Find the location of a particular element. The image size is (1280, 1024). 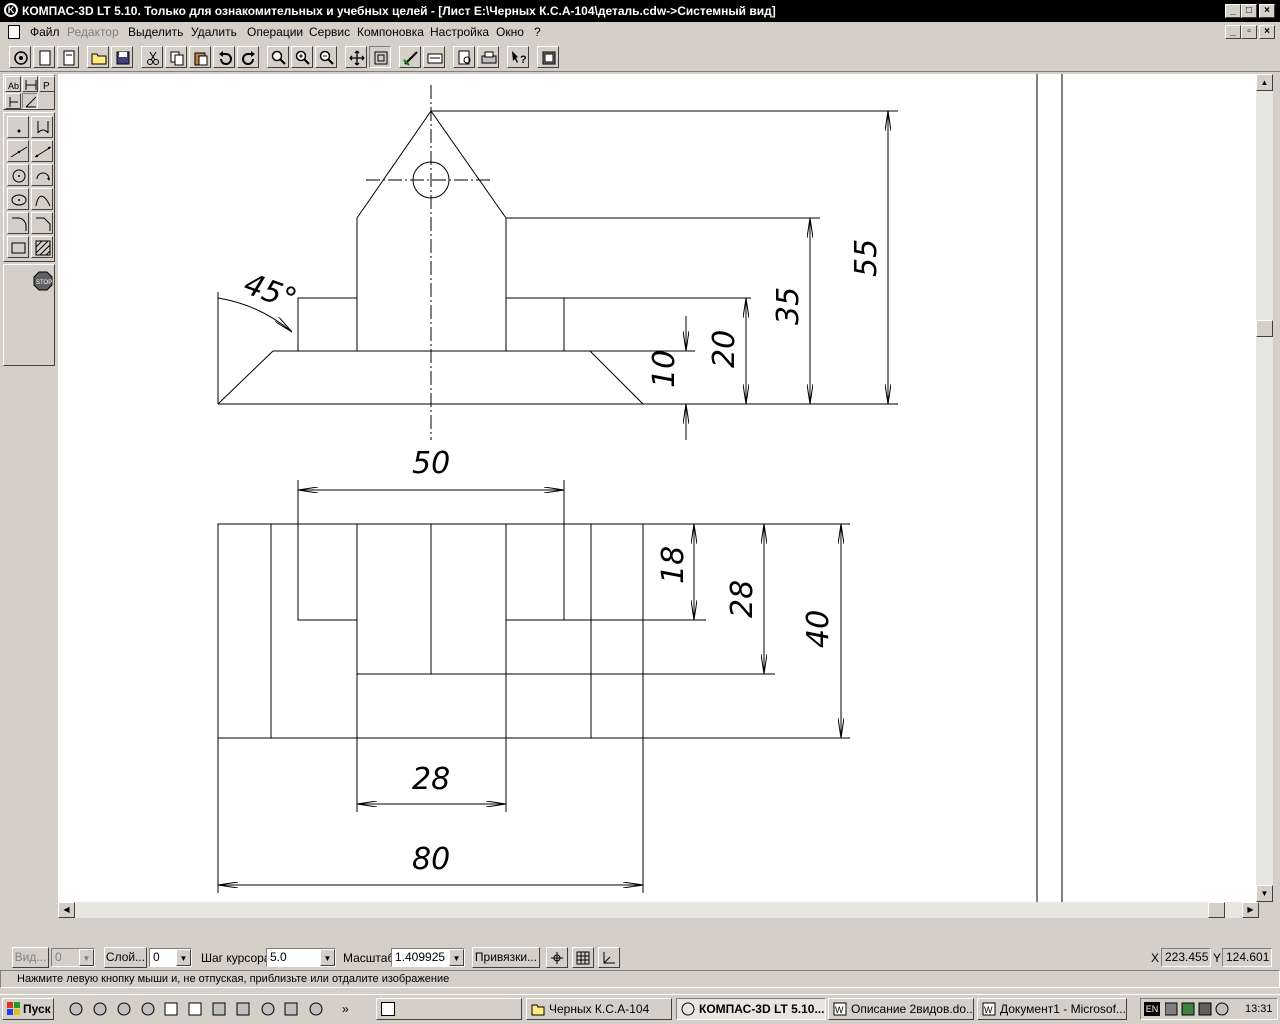

redo-icon is located at coordinates (248, 57).